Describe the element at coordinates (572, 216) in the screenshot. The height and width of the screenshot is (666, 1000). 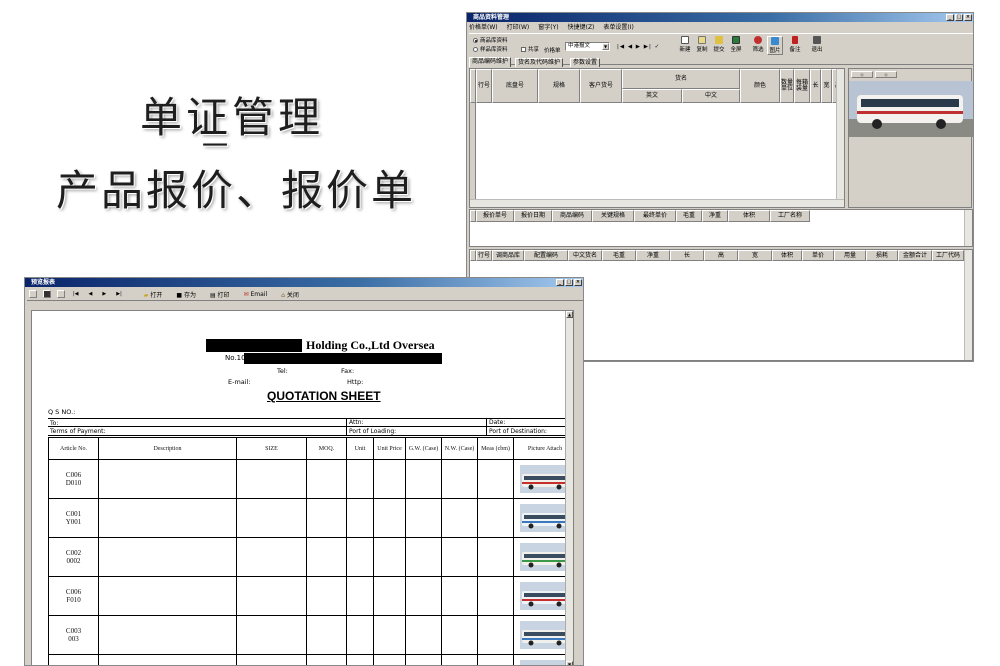
I see `col-product-code: 商品编码` at that location.